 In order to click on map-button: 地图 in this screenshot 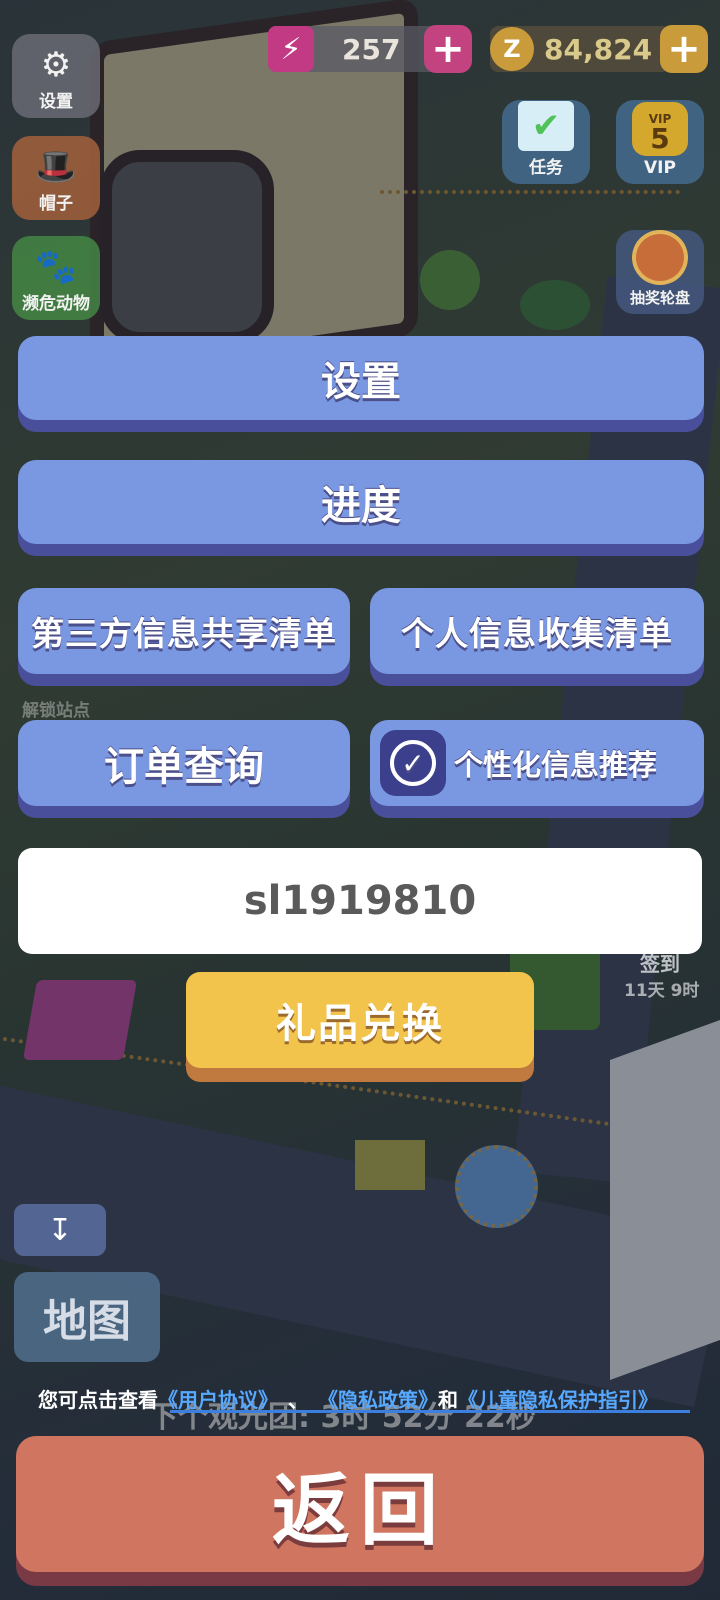, I will do `click(87, 1317)`.